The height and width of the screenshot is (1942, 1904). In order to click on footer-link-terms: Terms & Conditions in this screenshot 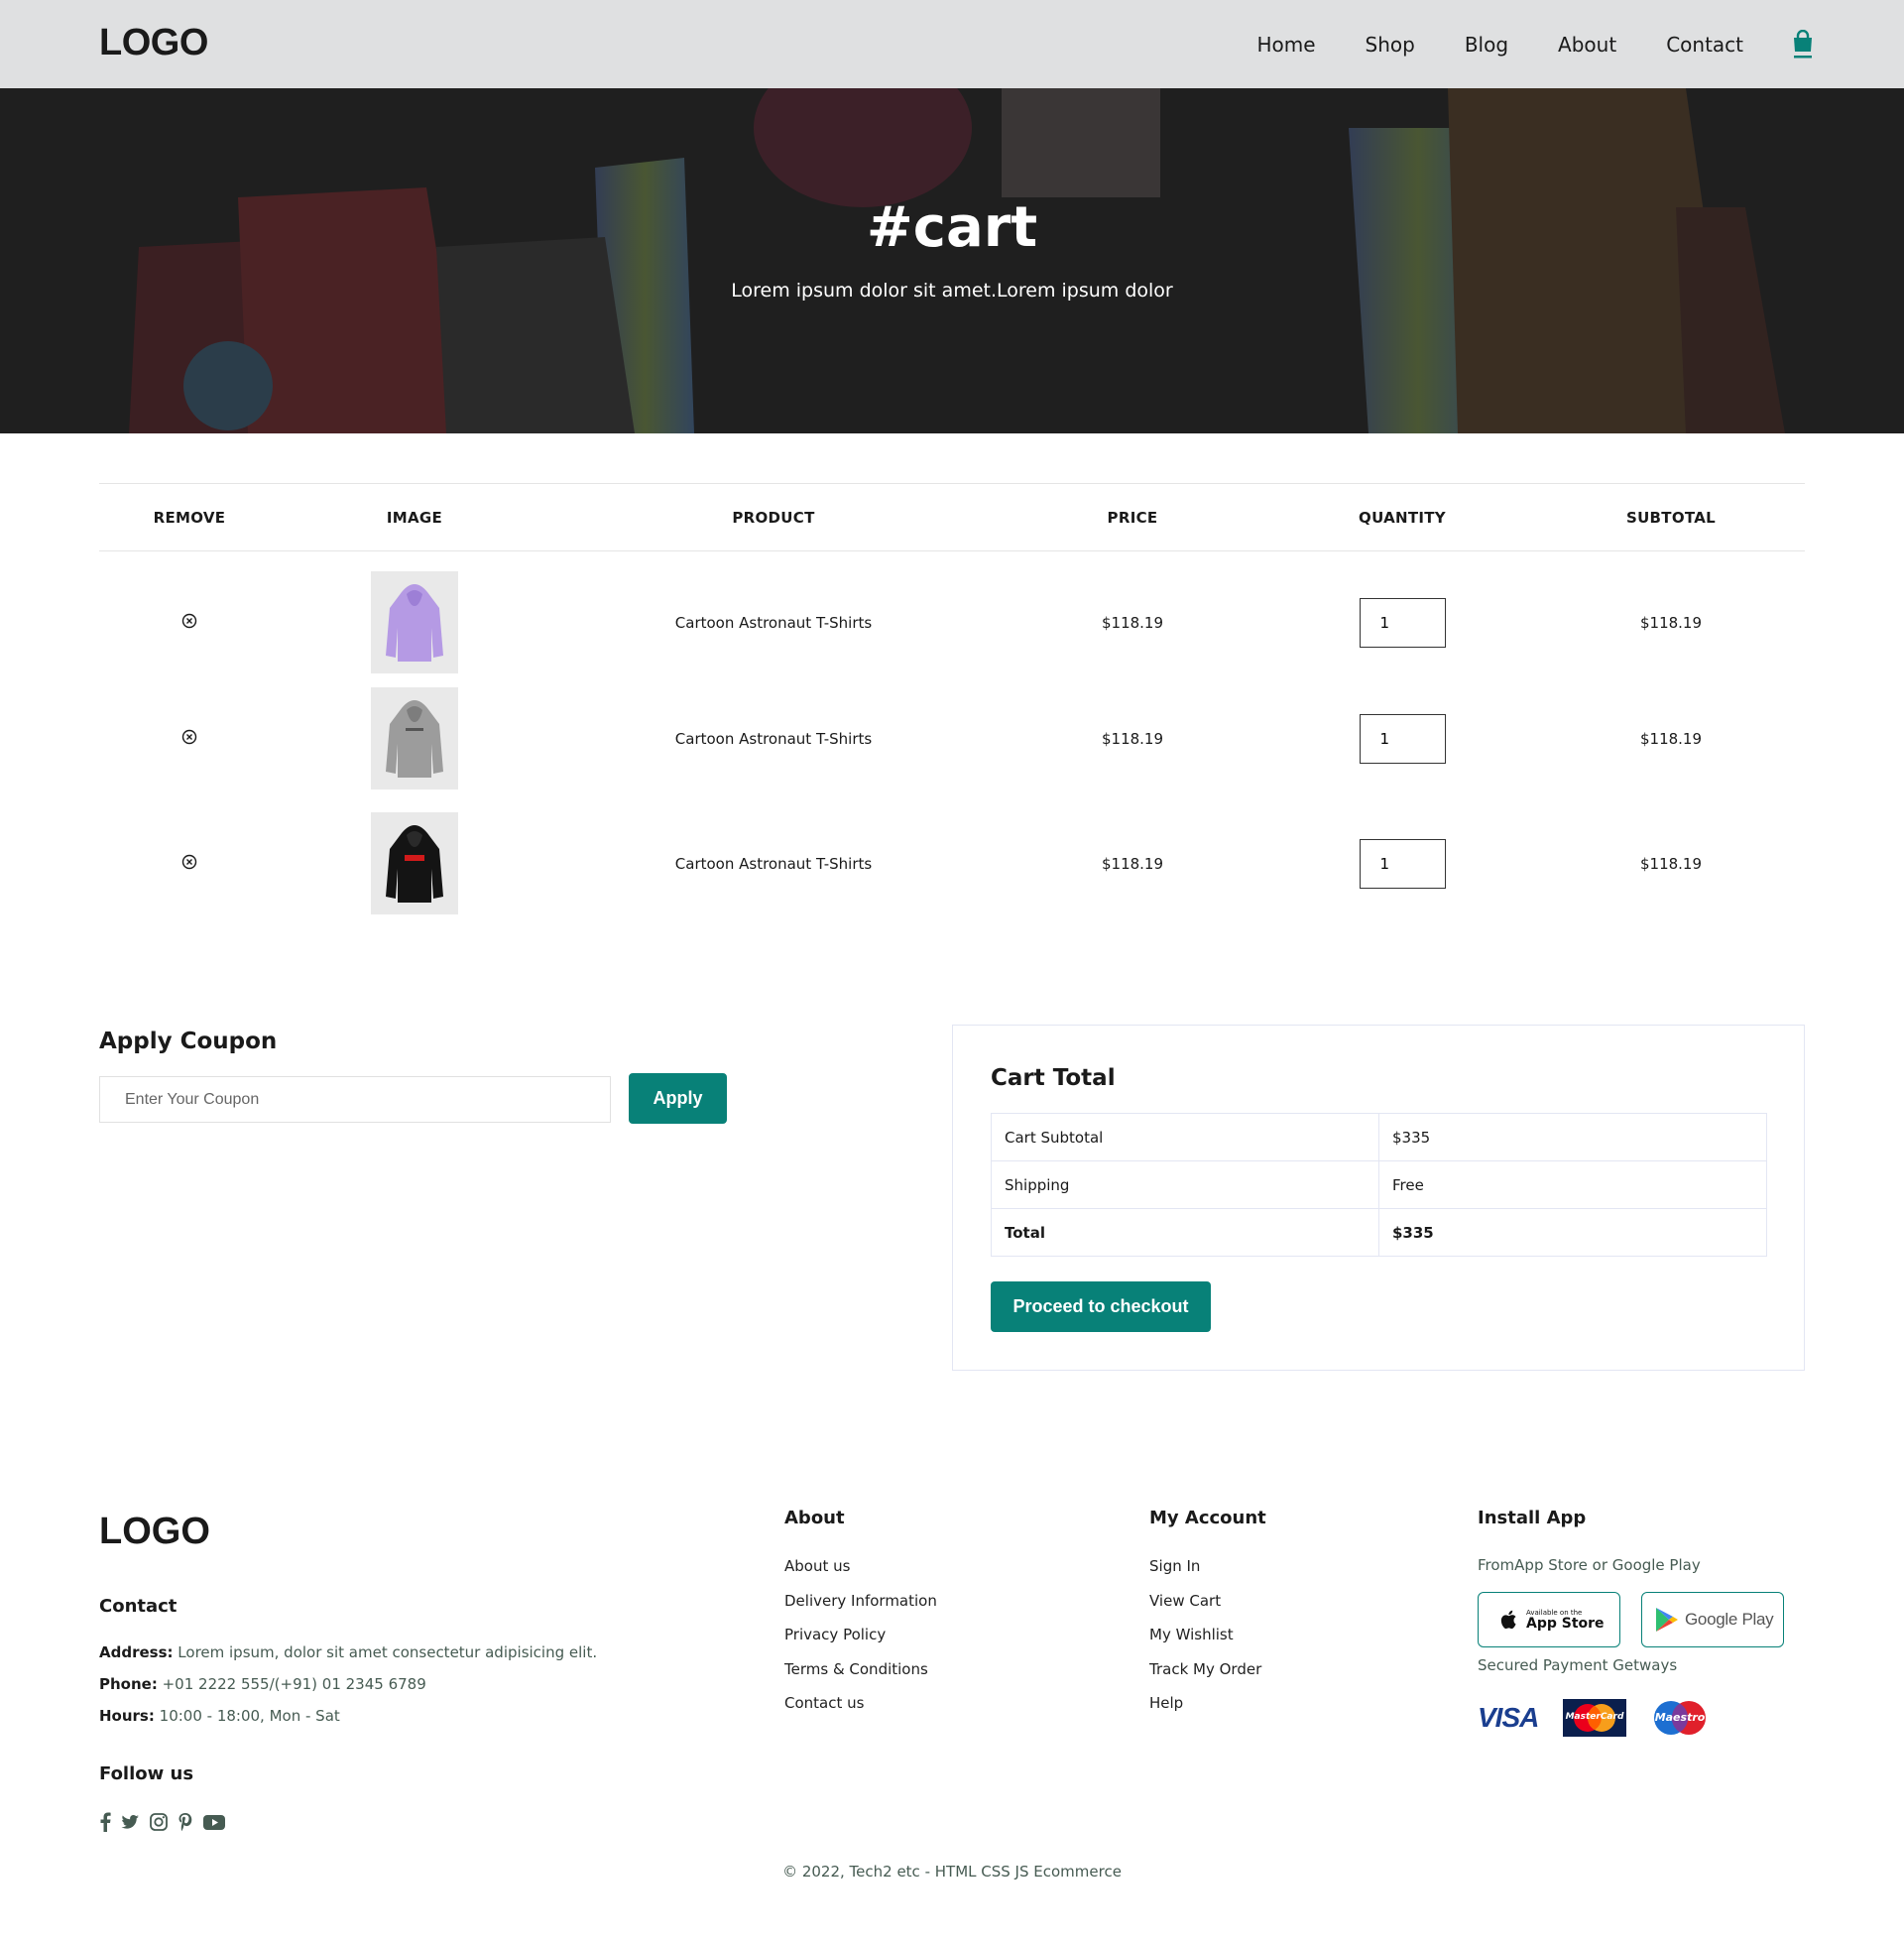, I will do `click(860, 1669)`.